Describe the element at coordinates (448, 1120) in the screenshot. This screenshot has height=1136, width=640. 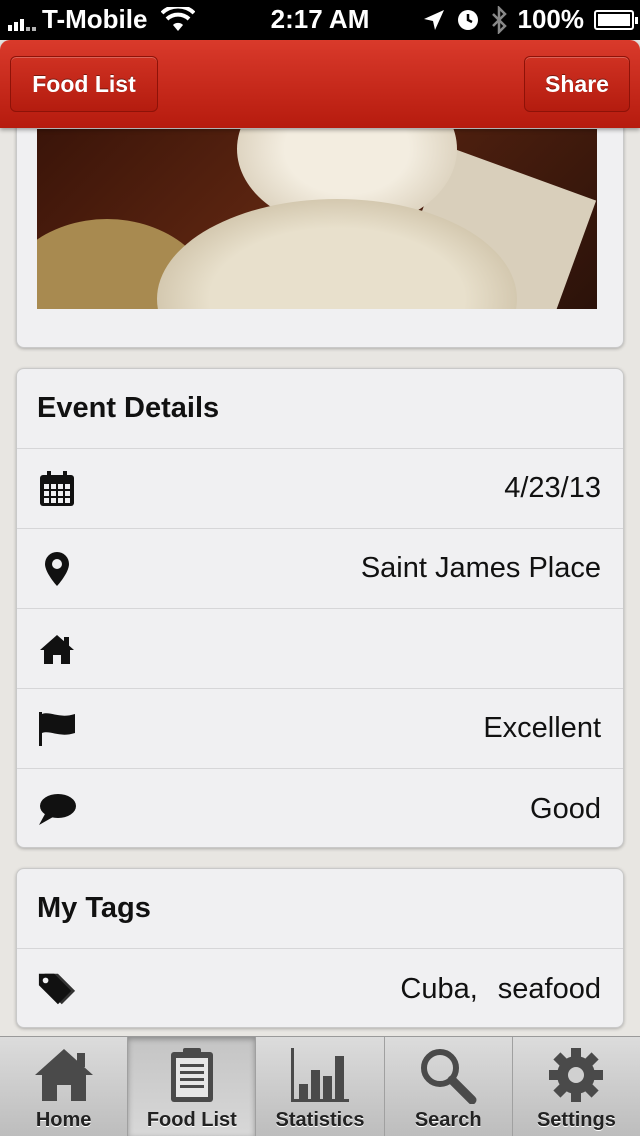
I see `tab-label: Search` at that location.